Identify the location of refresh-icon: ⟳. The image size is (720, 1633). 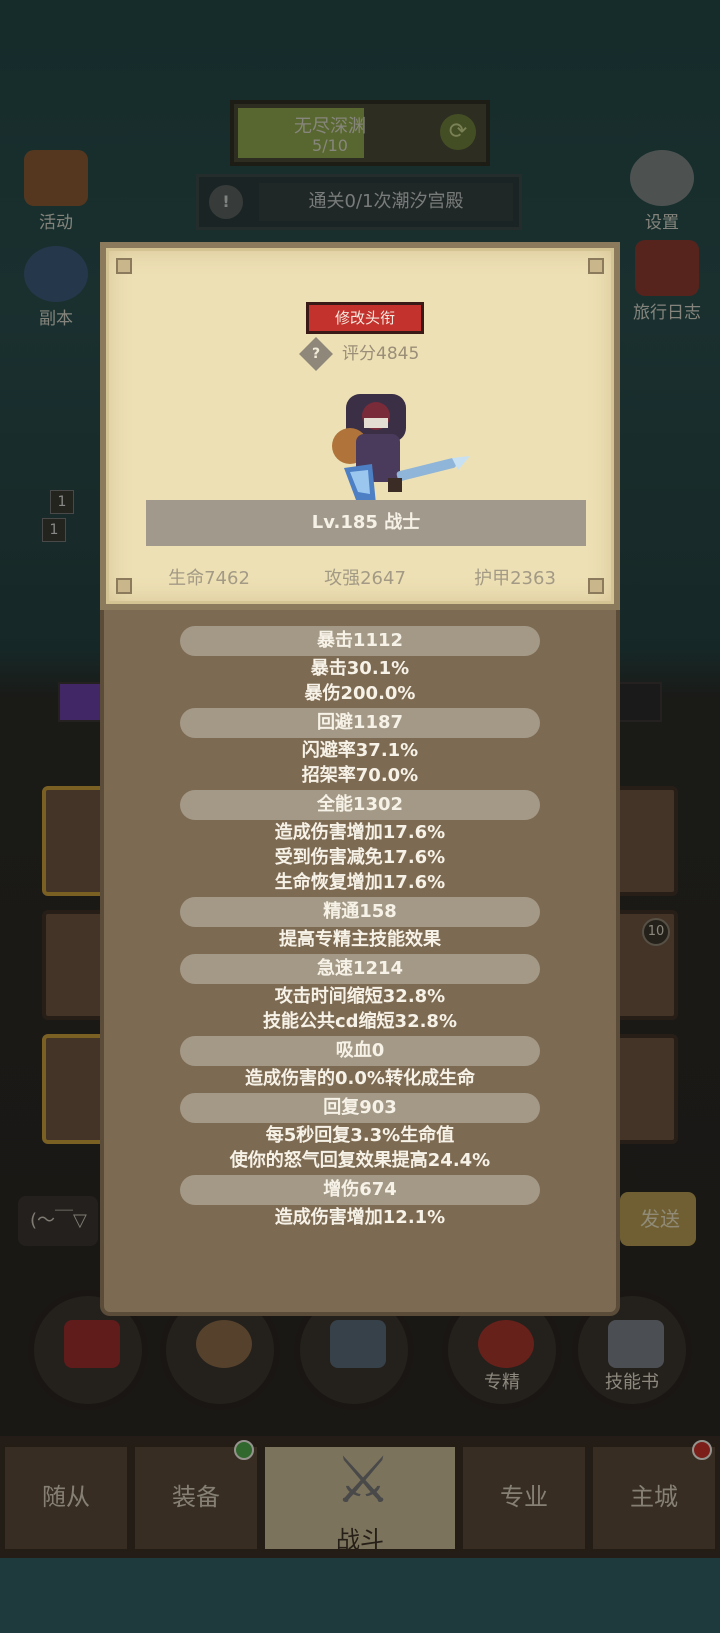
(458, 132).